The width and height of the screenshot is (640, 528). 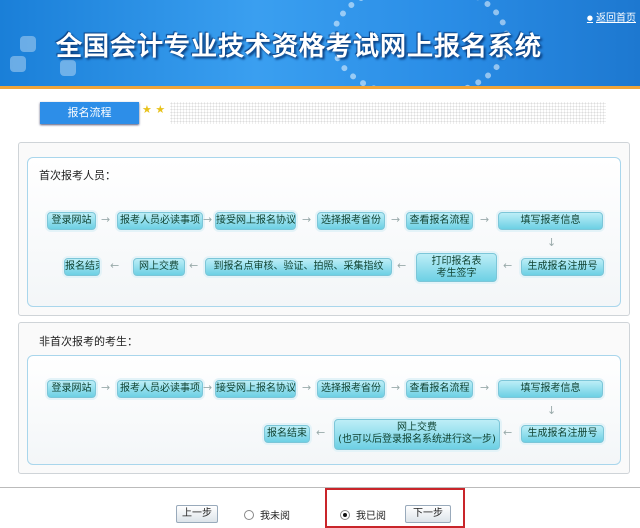 What do you see at coordinates (298, 267) in the screenshot?
I see `step-onsite-verify: 到报名点审核、验证、拍照、采集指纹` at bounding box center [298, 267].